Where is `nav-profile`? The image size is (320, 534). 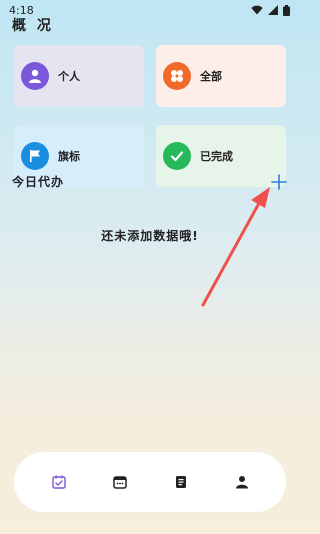 nav-profile is located at coordinates (242, 482).